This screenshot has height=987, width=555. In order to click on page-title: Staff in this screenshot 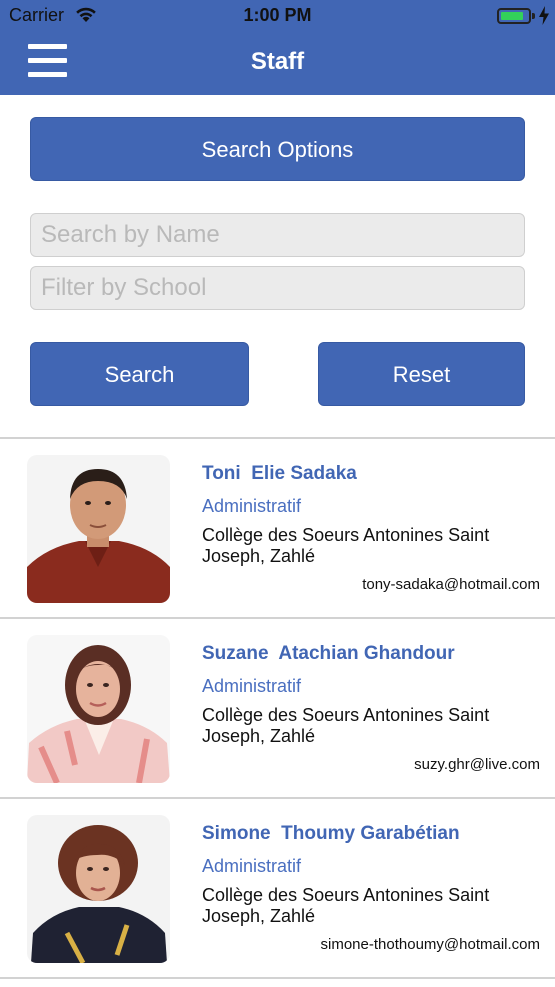, I will do `click(277, 61)`.